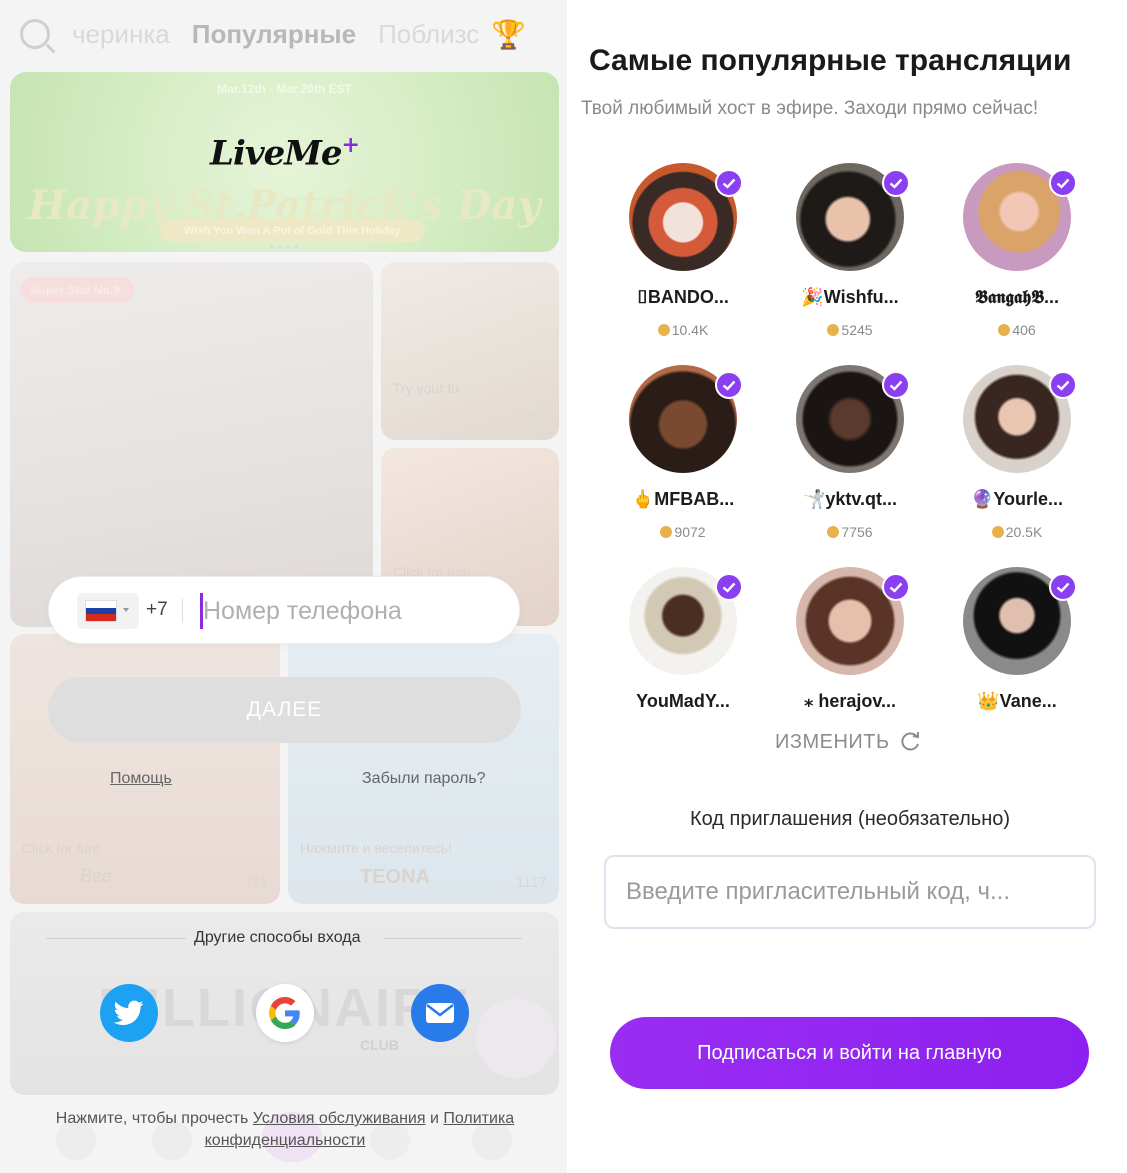 Image resolution: width=1127 pixels, height=1173 pixels. What do you see at coordinates (423, 769) in the screenshot?
I see `stream-tile: Нажмите и веселитесь! TEONA 1117` at bounding box center [423, 769].